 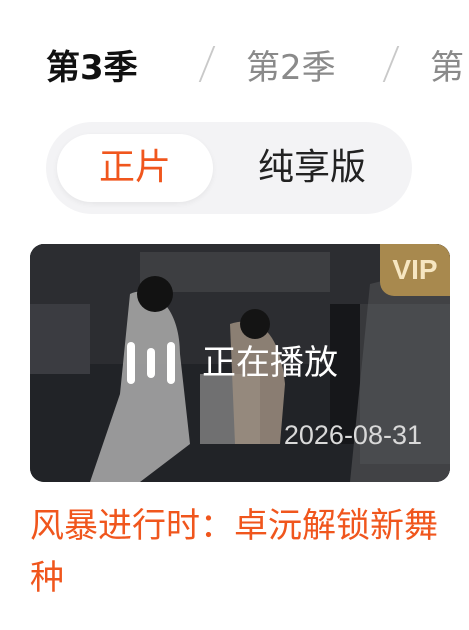 What do you see at coordinates (312, 168) in the screenshot?
I see `segment-exclusive-version: 纯享版` at bounding box center [312, 168].